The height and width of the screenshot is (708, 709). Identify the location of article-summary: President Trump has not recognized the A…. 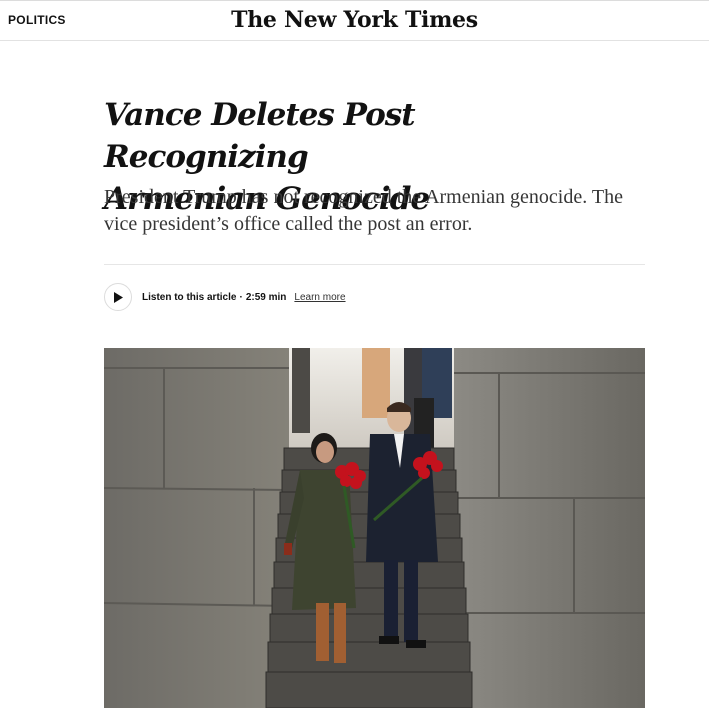
(363, 210).